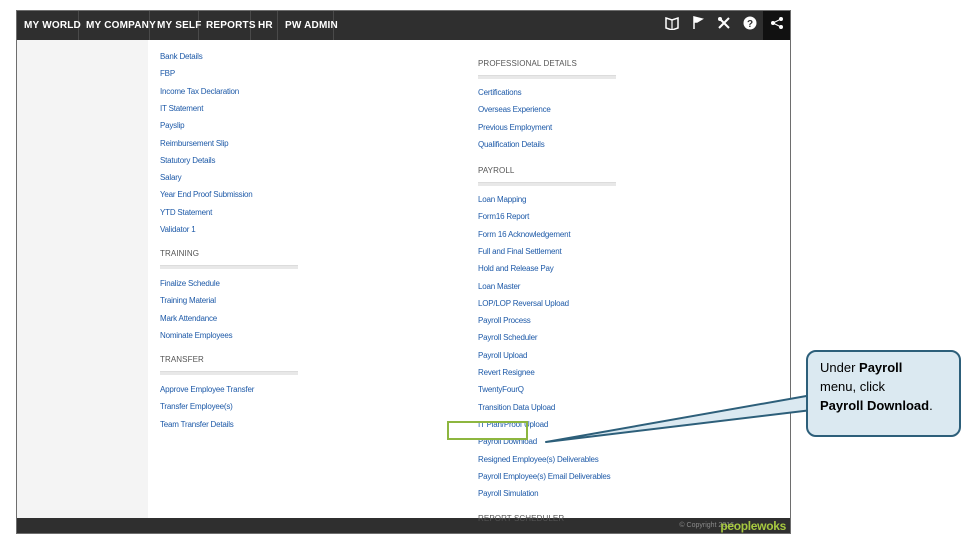  Describe the element at coordinates (881, 367) in the screenshot. I see `callout-bold-payroll: Payroll` at that location.